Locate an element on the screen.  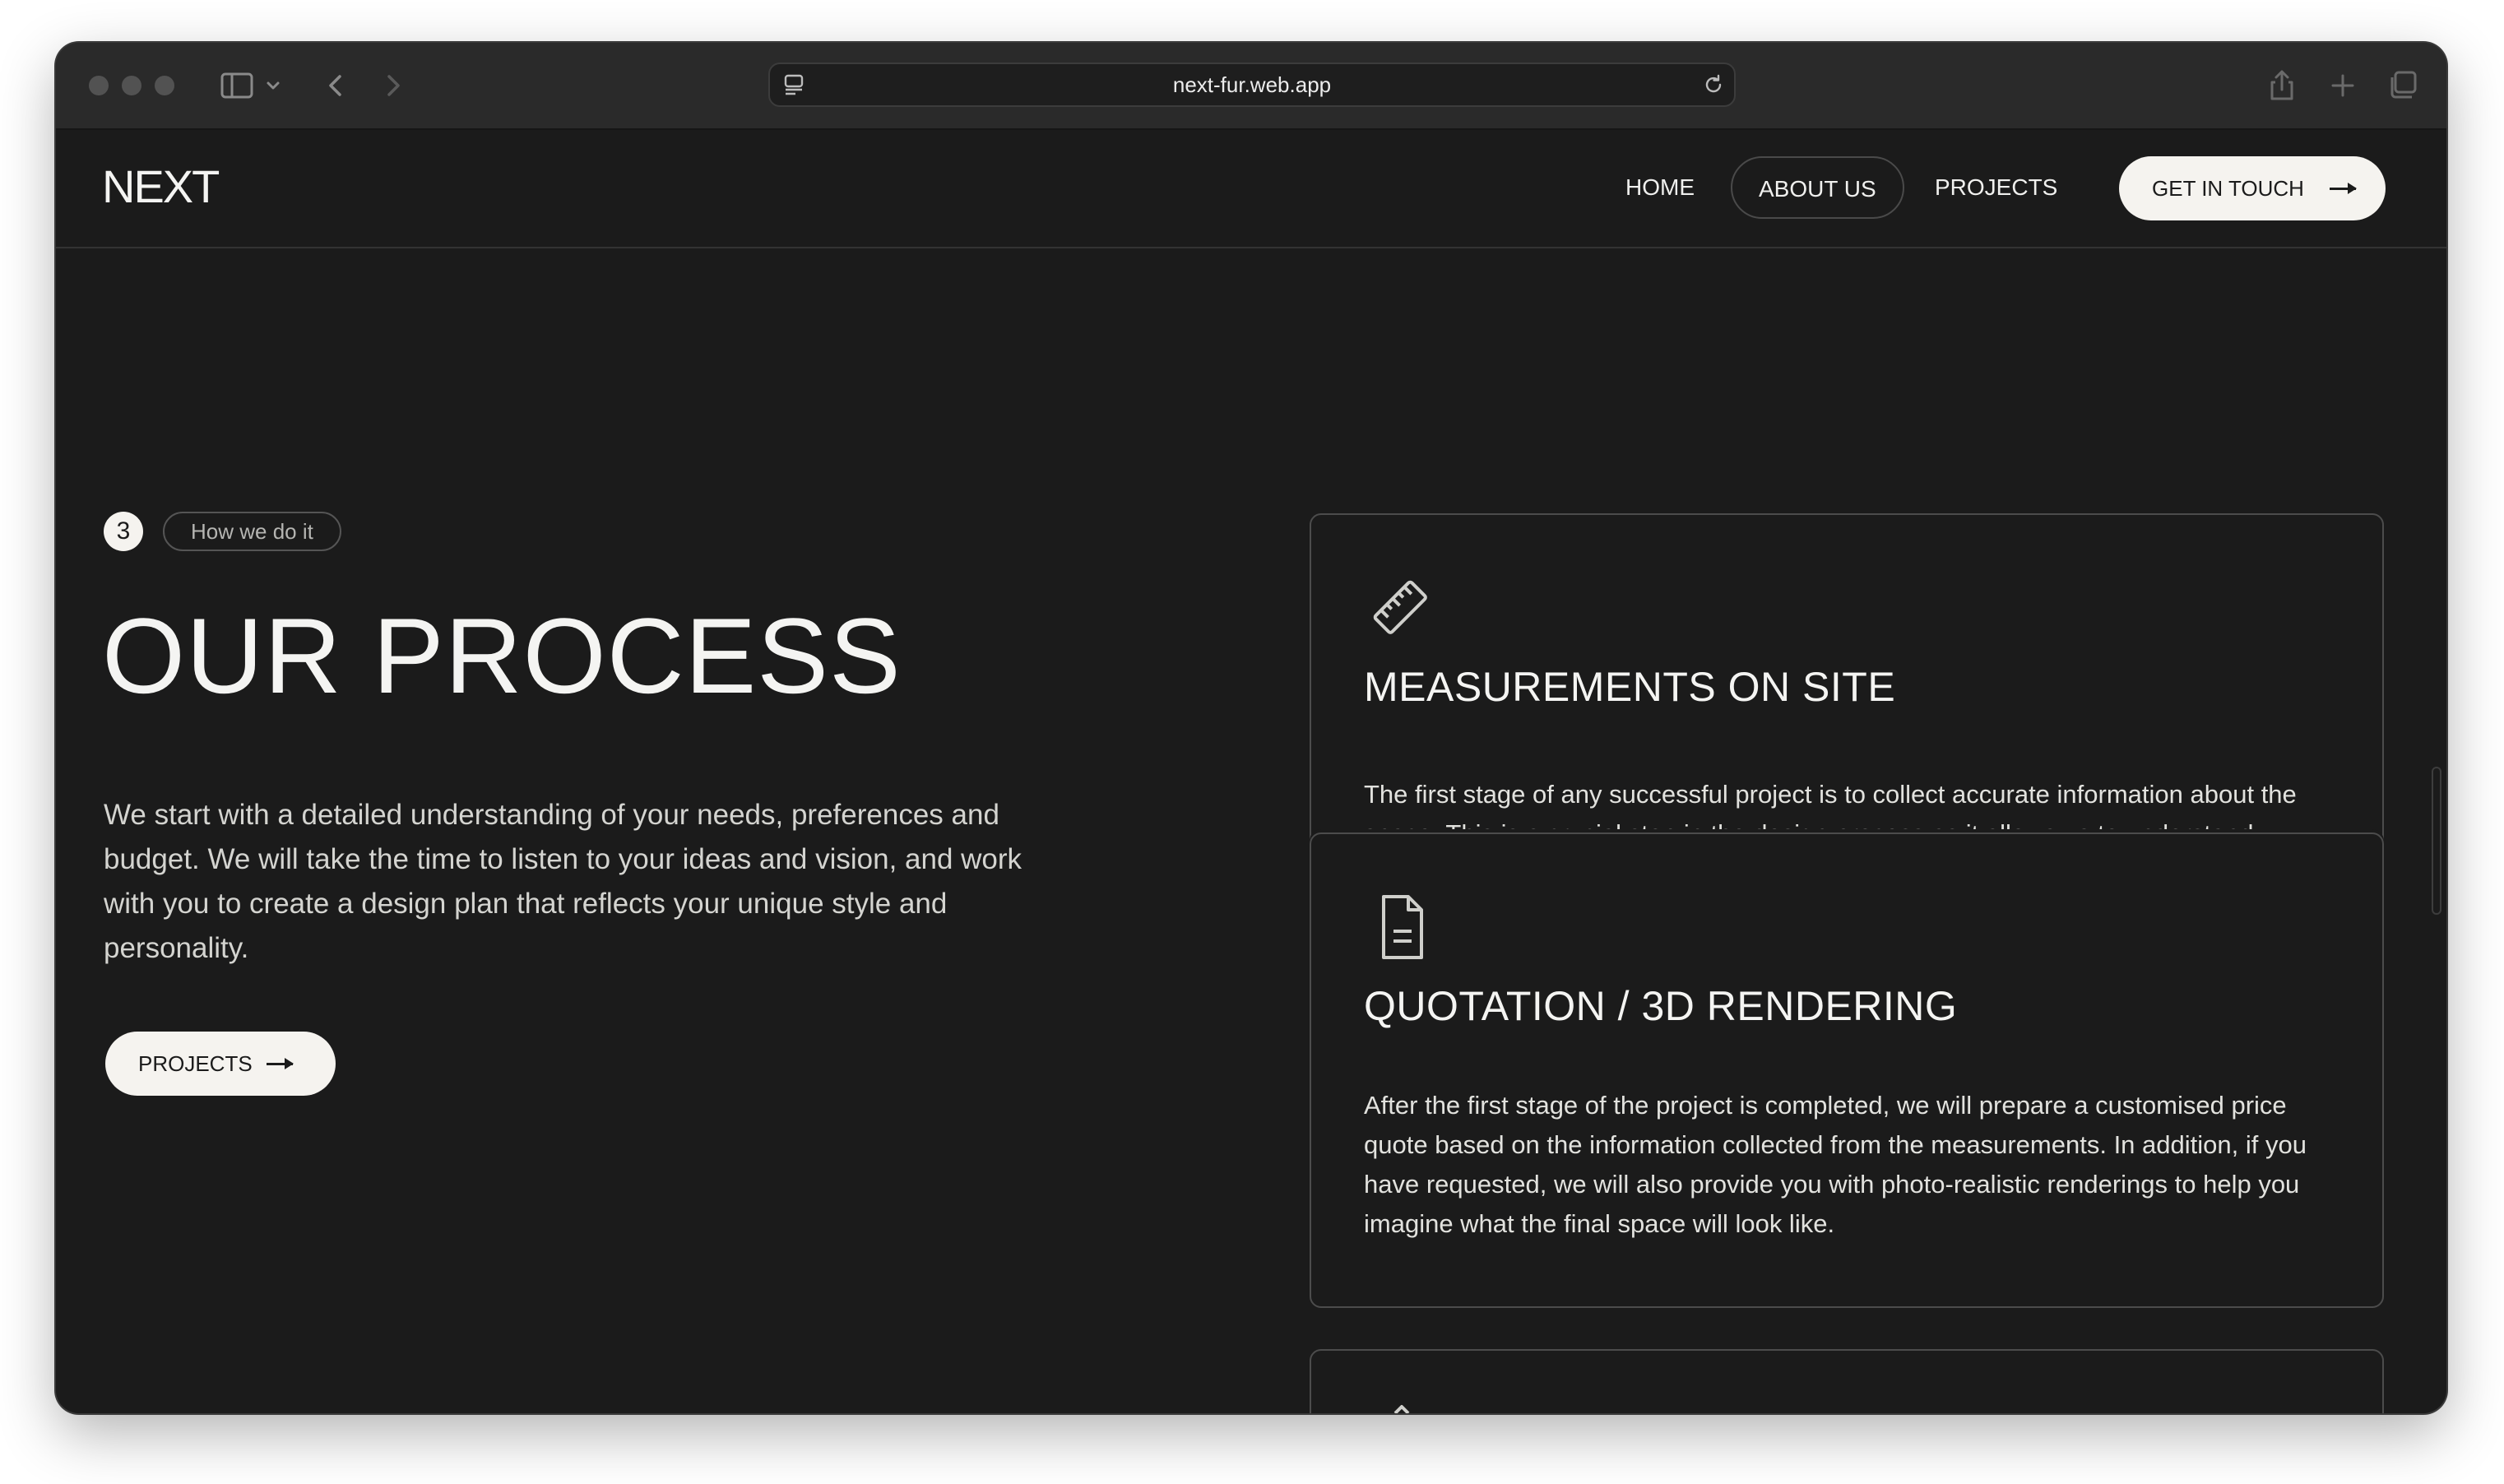
forward-icon is located at coordinates (393, 85).